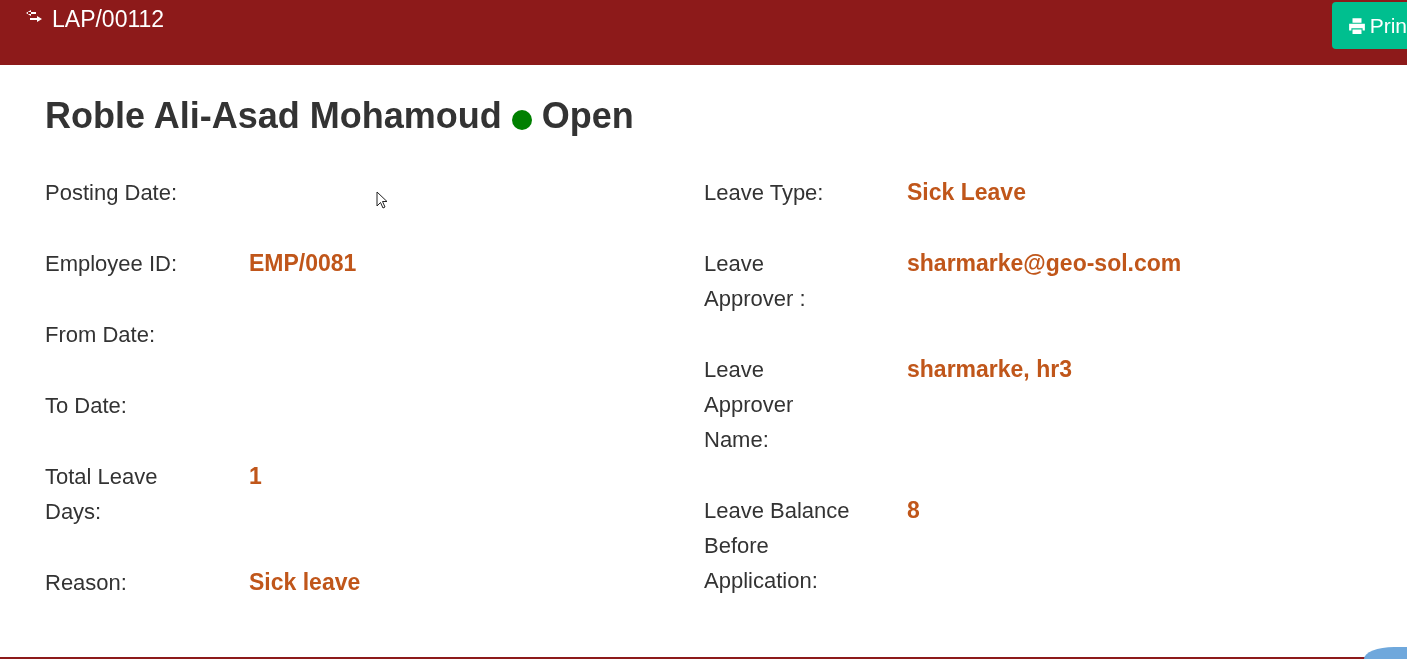  Describe the element at coordinates (966, 192) in the screenshot. I see `field-value: Sick Leave` at that location.